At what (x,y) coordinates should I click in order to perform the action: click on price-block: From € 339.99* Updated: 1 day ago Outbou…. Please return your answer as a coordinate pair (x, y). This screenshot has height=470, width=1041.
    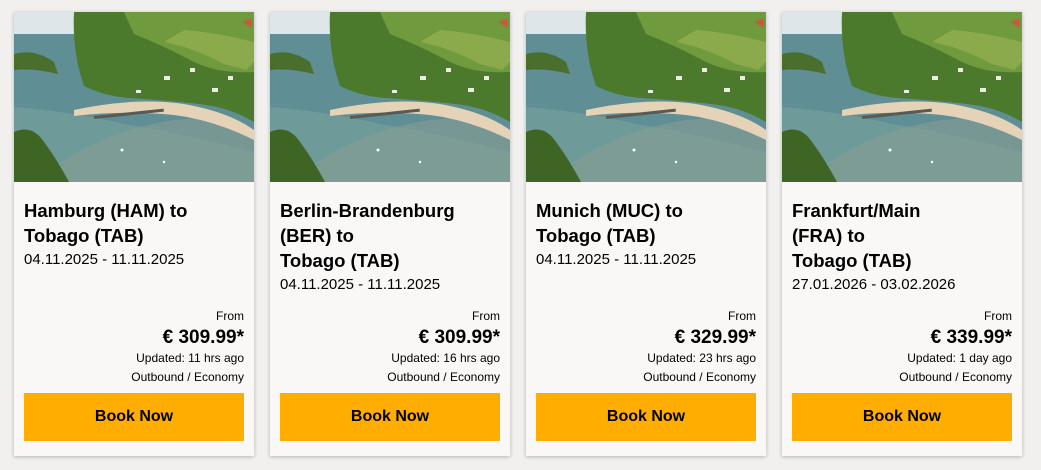
    Looking at the image, I should click on (902, 347).